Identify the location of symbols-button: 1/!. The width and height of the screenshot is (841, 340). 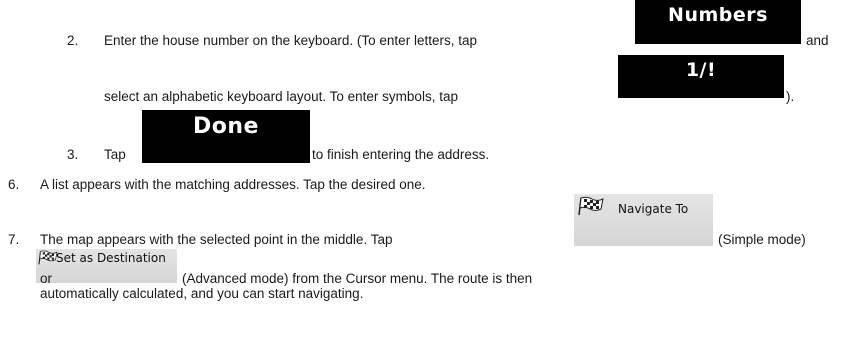
(701, 76).